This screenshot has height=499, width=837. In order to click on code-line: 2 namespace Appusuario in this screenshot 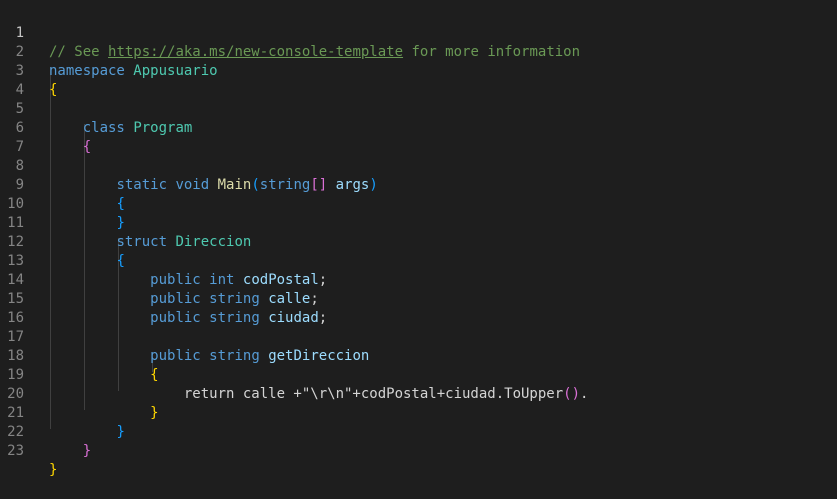, I will do `click(418, 51)`.